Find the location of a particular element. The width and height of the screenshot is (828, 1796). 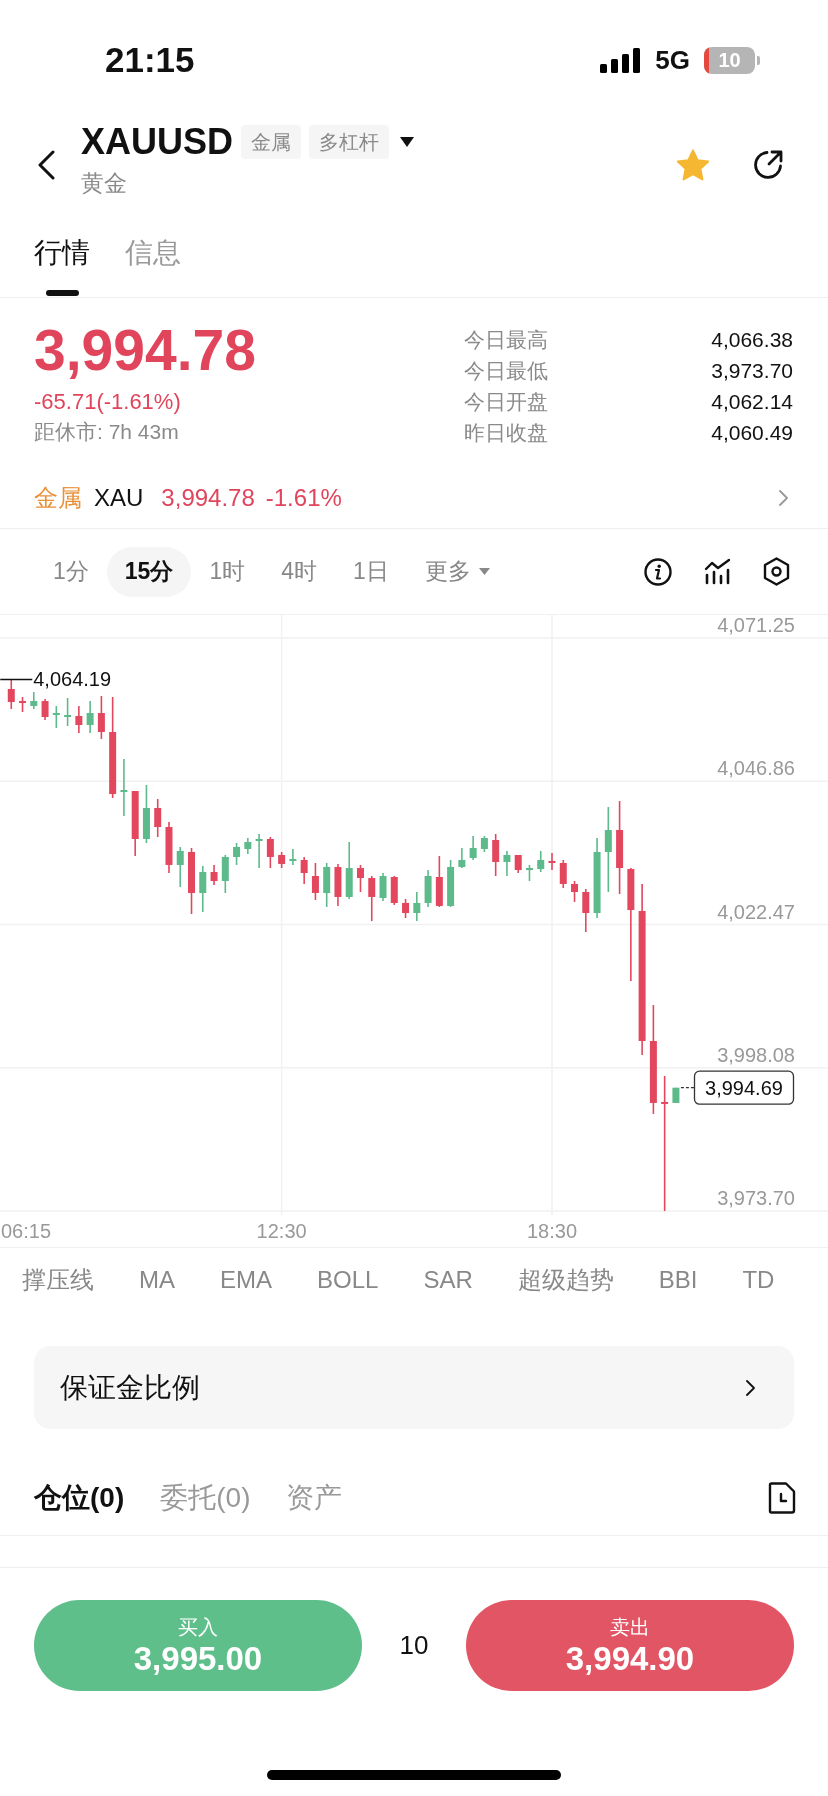

price-change: -65.71(-1.61%) is located at coordinates (107, 402).